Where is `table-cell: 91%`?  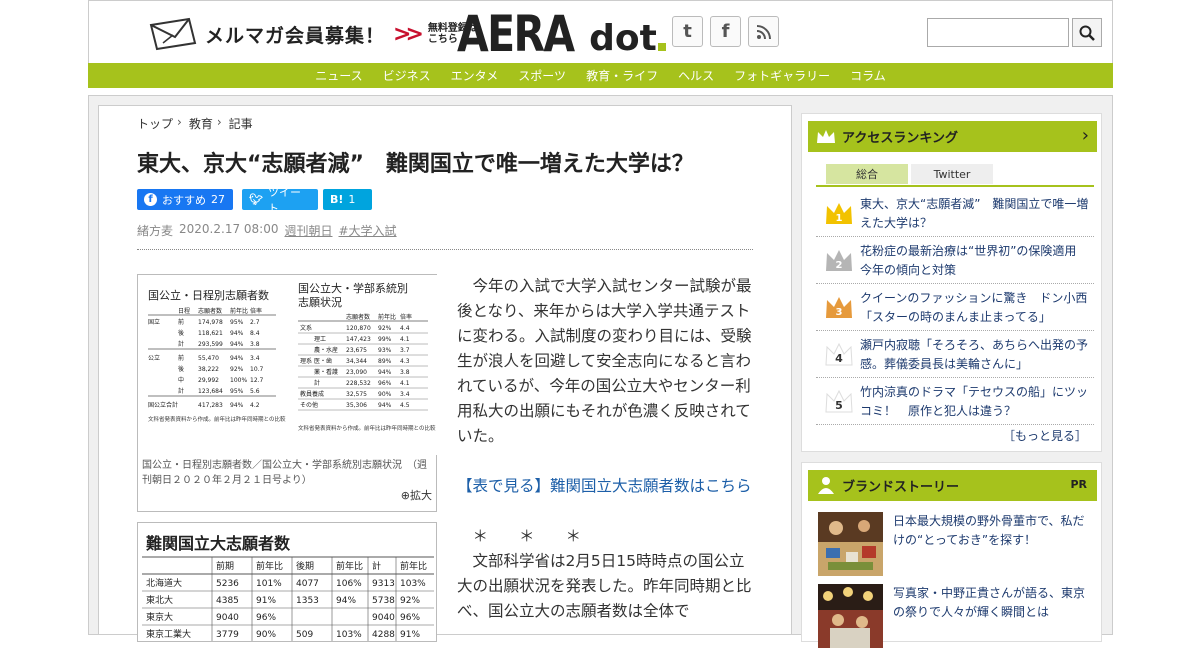
table-cell: 91% is located at coordinates (410, 635).